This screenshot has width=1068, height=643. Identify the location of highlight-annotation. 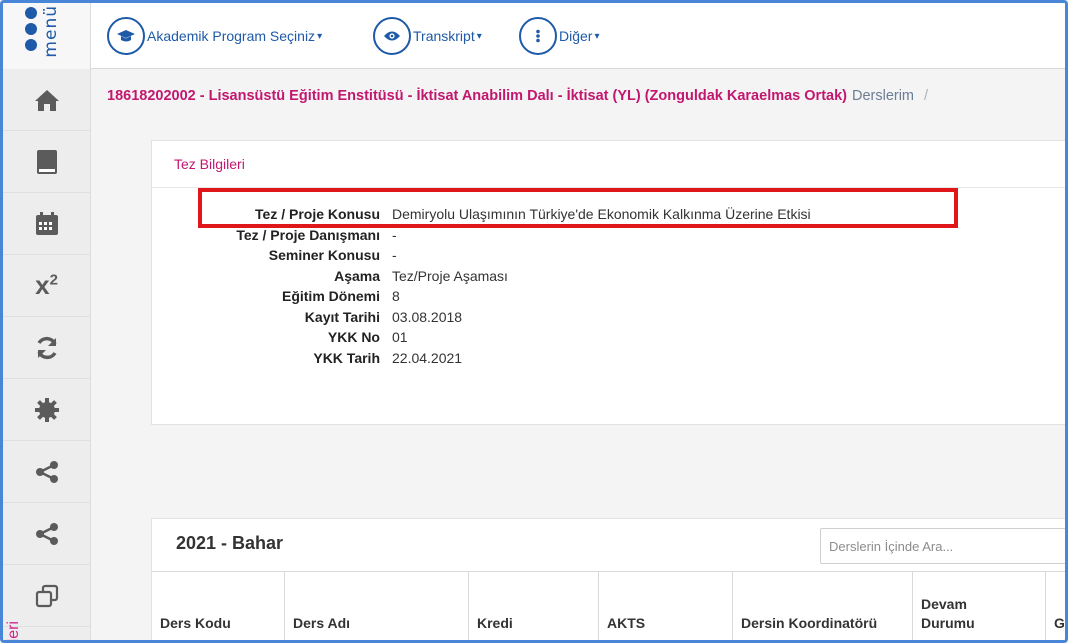
(578, 208).